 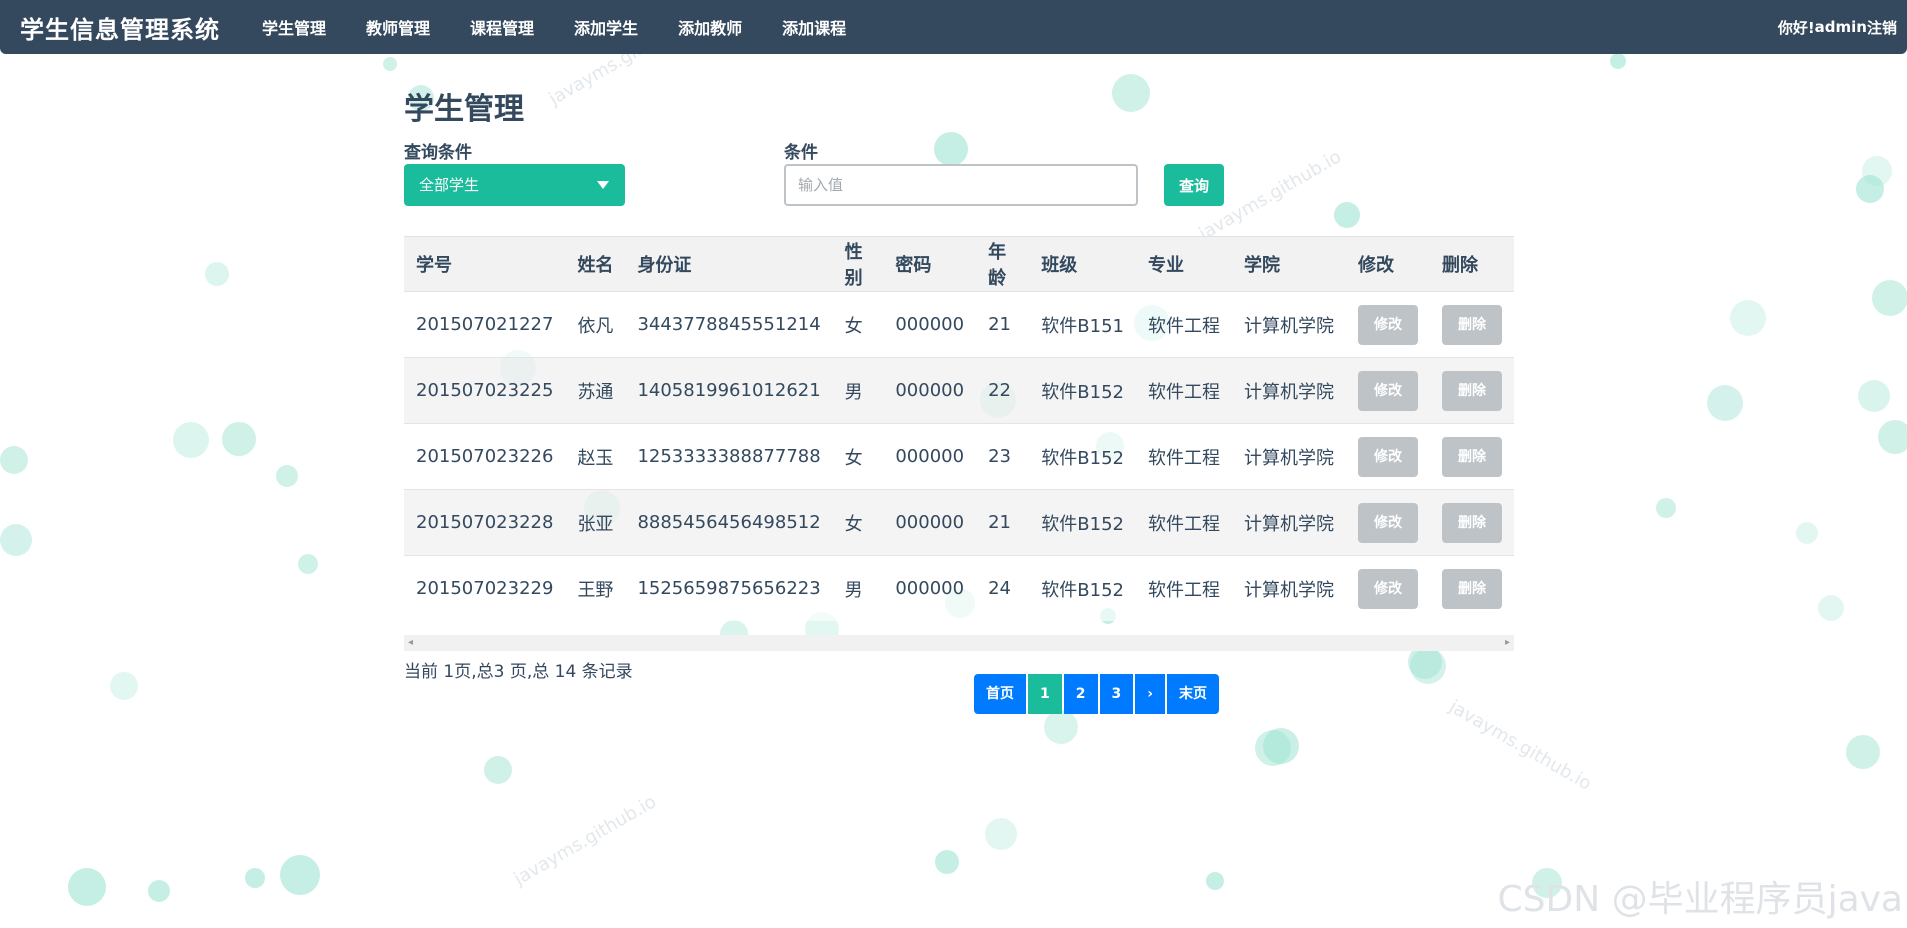 I want to click on page-1-button: 1, so click(x=1045, y=694).